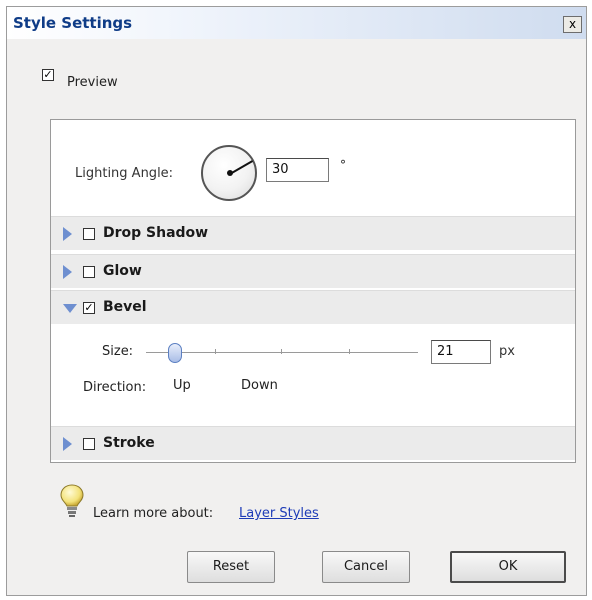 This screenshot has width=592, height=600. I want to click on section-stroke: Stroke, so click(313, 443).